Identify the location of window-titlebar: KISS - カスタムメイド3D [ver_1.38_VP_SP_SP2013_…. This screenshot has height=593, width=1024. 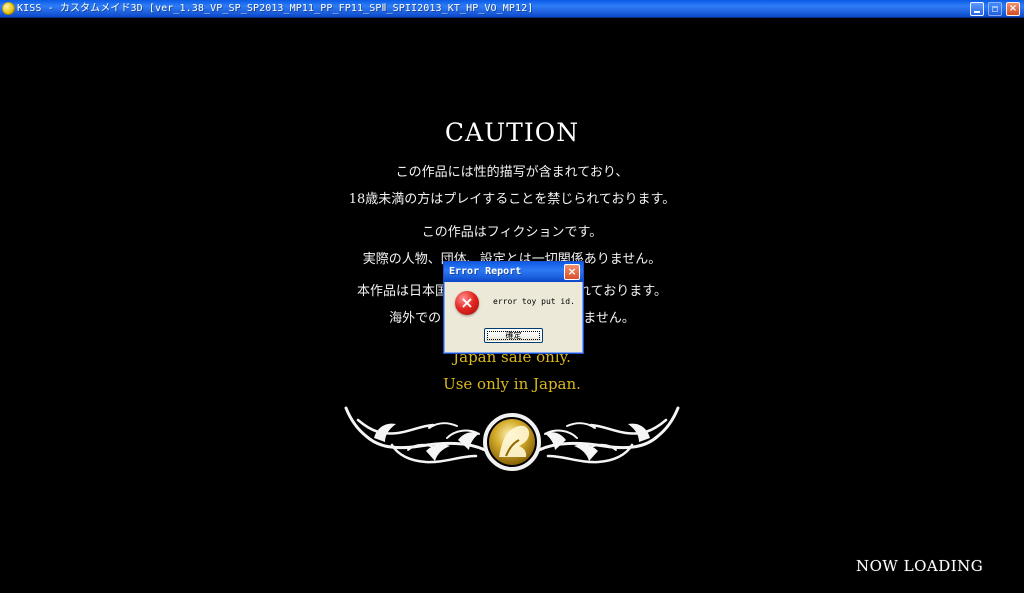
(512, 9).